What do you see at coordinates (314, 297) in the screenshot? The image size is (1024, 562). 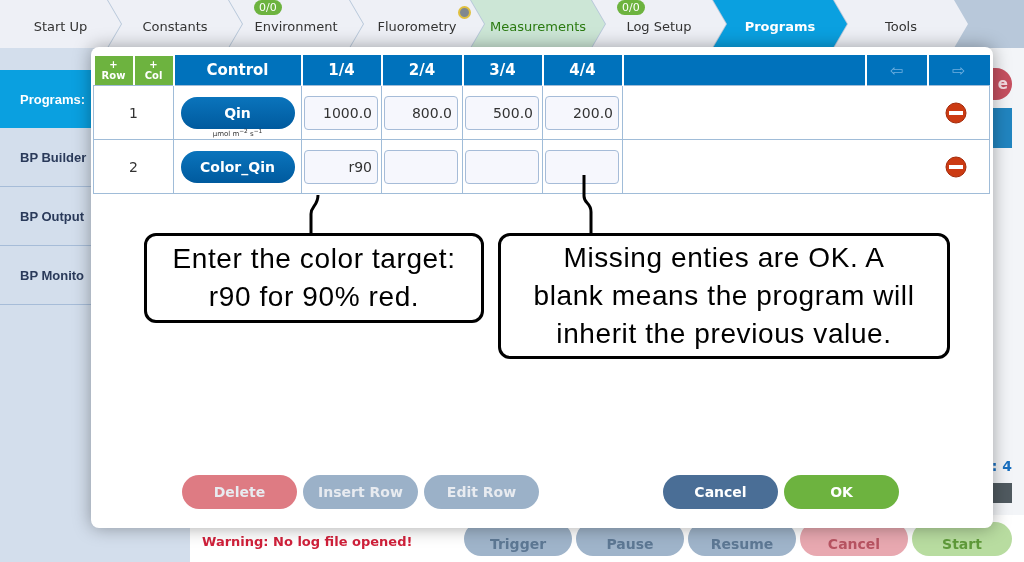 I see `callout-text: r90 for 90% red.` at bounding box center [314, 297].